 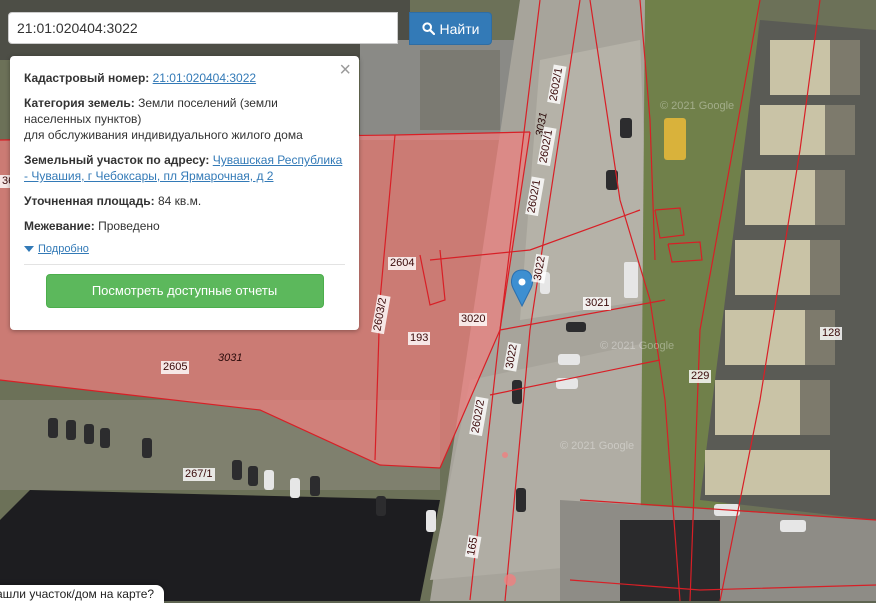 I want to click on caret-down-icon, so click(x=29, y=248).